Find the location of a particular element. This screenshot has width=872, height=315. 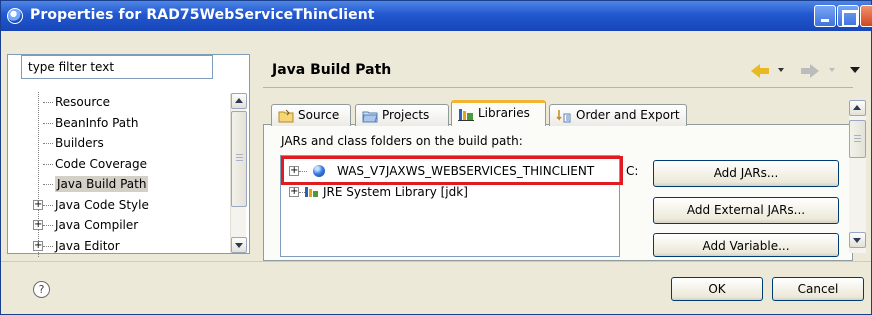

sidebar-item-java-code-style: + Java Code Style is located at coordinates (125, 205).